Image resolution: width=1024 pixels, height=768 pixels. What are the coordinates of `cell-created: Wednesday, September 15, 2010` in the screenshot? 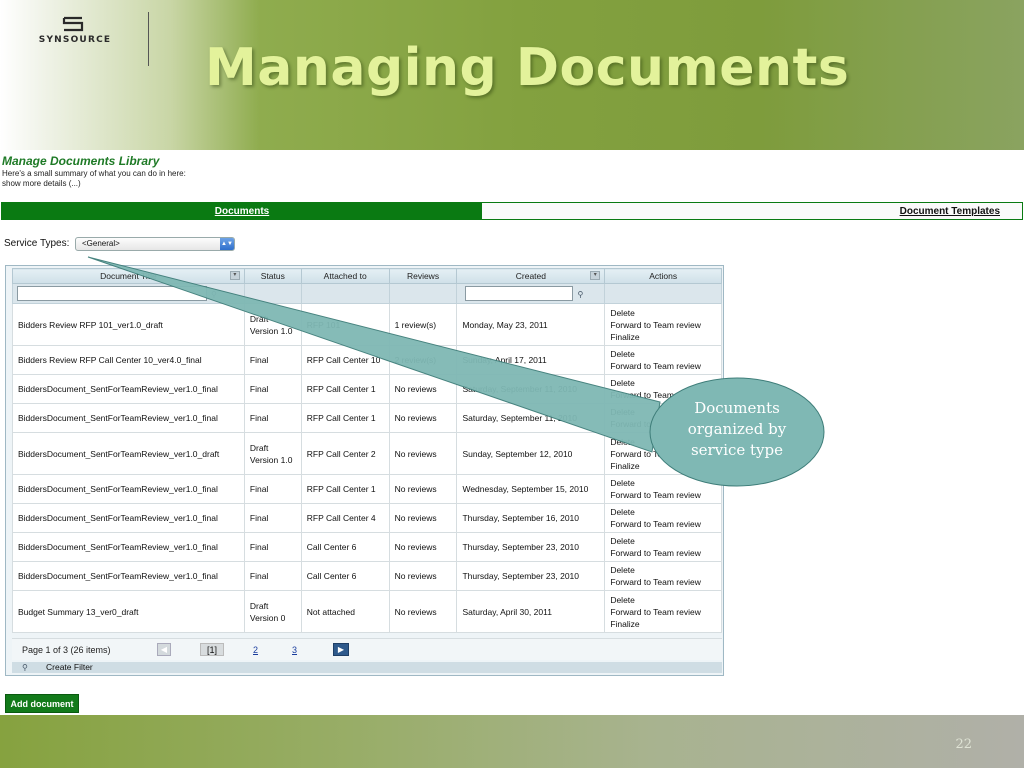 It's located at (531, 489).